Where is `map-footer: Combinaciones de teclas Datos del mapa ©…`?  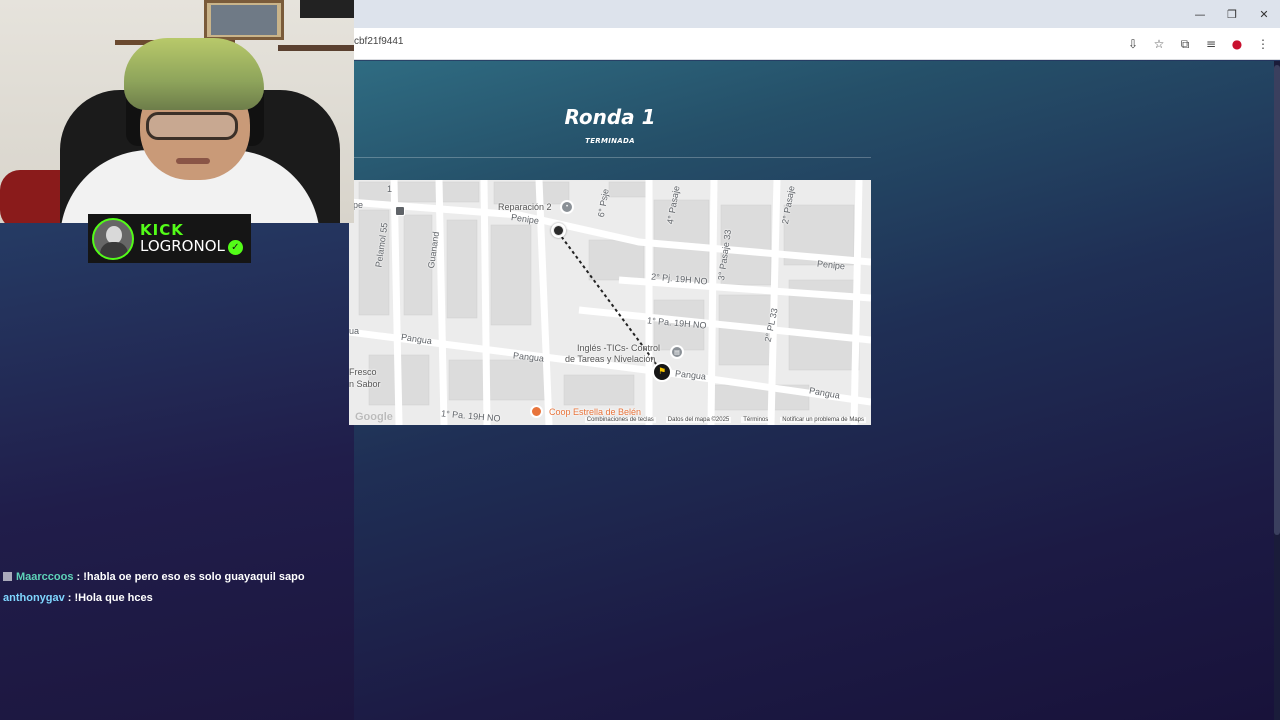 map-footer: Combinaciones de teclas Datos del mapa ©… is located at coordinates (610, 419).